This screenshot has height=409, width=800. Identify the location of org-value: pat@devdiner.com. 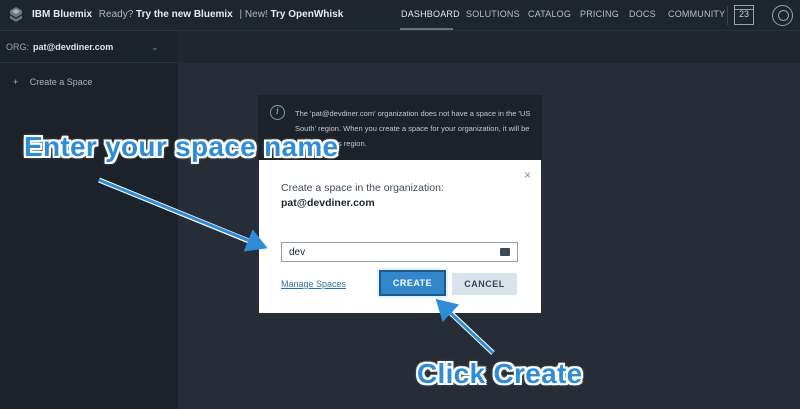
(73, 47).